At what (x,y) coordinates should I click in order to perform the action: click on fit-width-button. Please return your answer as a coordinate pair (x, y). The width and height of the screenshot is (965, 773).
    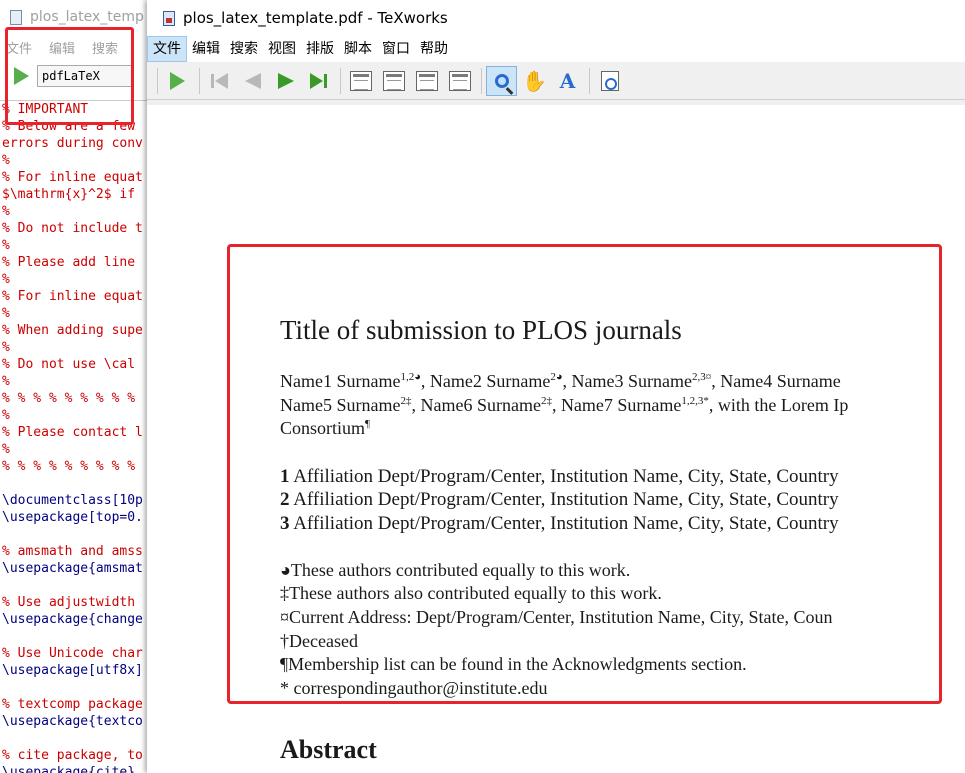
    Looking at the image, I should click on (393, 81).